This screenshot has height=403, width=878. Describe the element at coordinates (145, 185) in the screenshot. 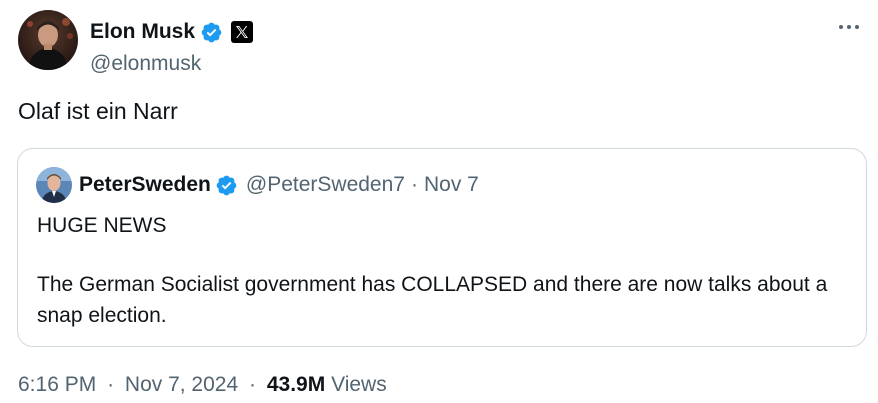

I see `quoted-display-name: PeterSweden` at that location.